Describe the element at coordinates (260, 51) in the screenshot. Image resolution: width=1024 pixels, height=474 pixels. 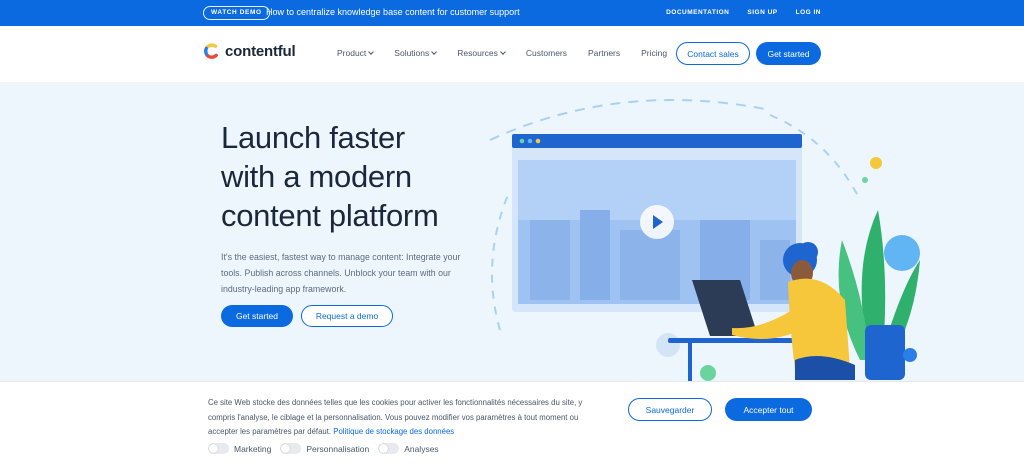
I see `logo-text: contentful` at that location.